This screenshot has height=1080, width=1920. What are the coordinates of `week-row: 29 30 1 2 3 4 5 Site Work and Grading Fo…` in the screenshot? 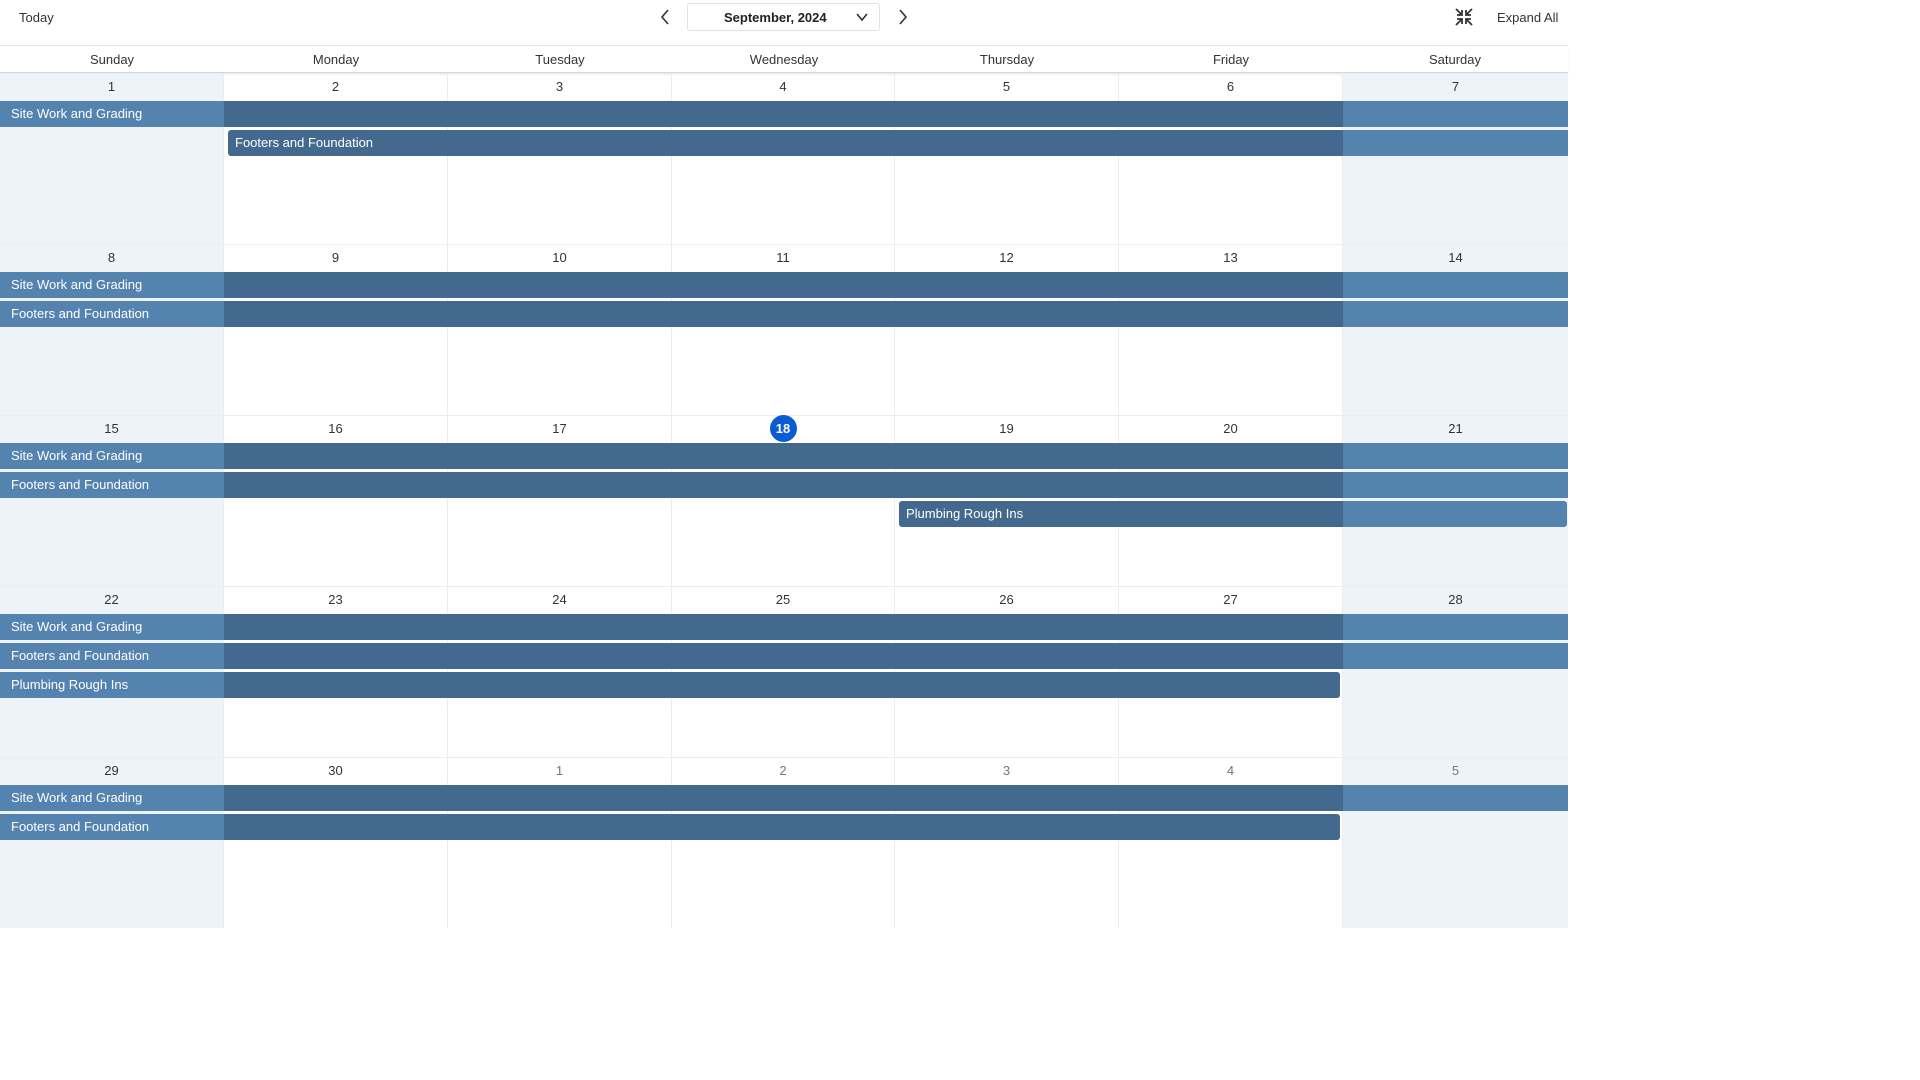 It's located at (784, 842).